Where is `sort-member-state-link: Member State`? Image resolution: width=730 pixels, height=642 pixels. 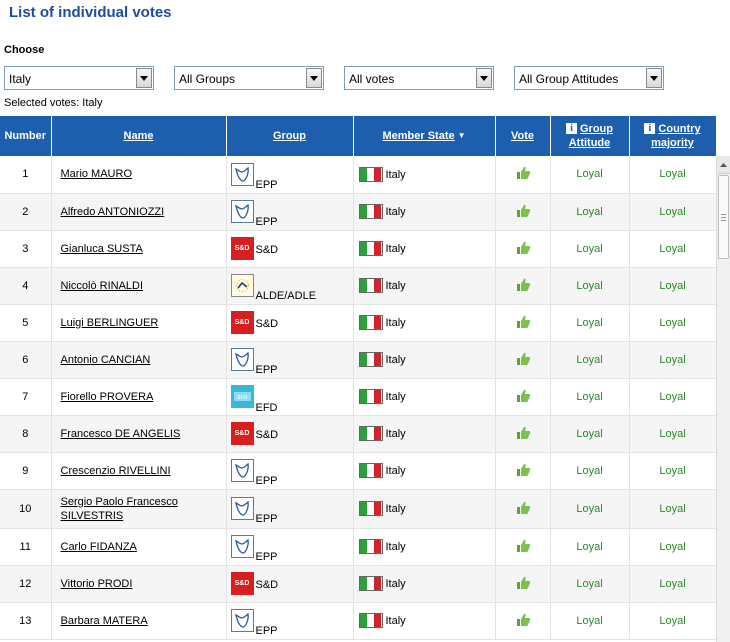
sort-member-state-link: Member State is located at coordinates (418, 136).